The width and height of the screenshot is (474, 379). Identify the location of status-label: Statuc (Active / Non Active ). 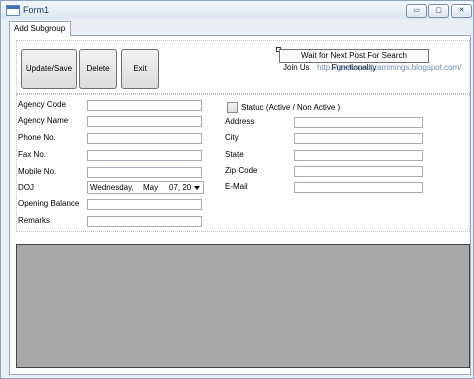
(291, 107).